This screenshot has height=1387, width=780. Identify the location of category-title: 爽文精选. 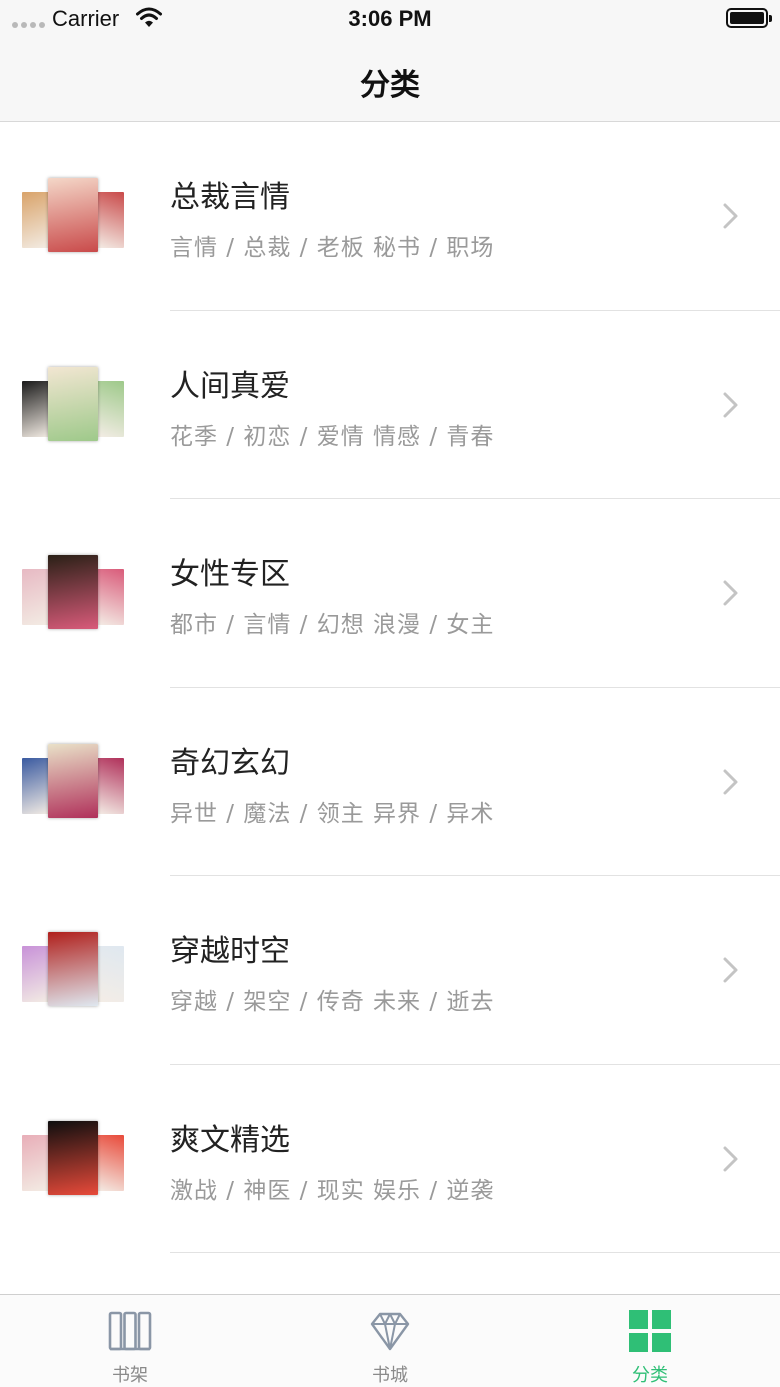
(230, 1140).